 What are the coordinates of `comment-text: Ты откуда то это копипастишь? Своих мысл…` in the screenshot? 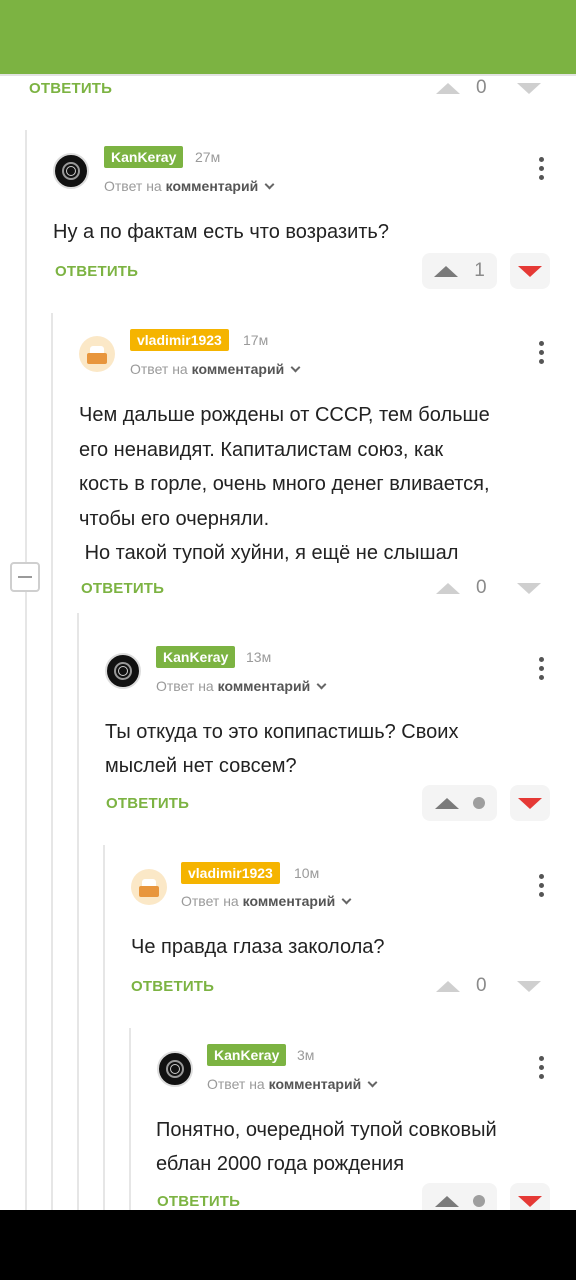 It's located at (282, 749).